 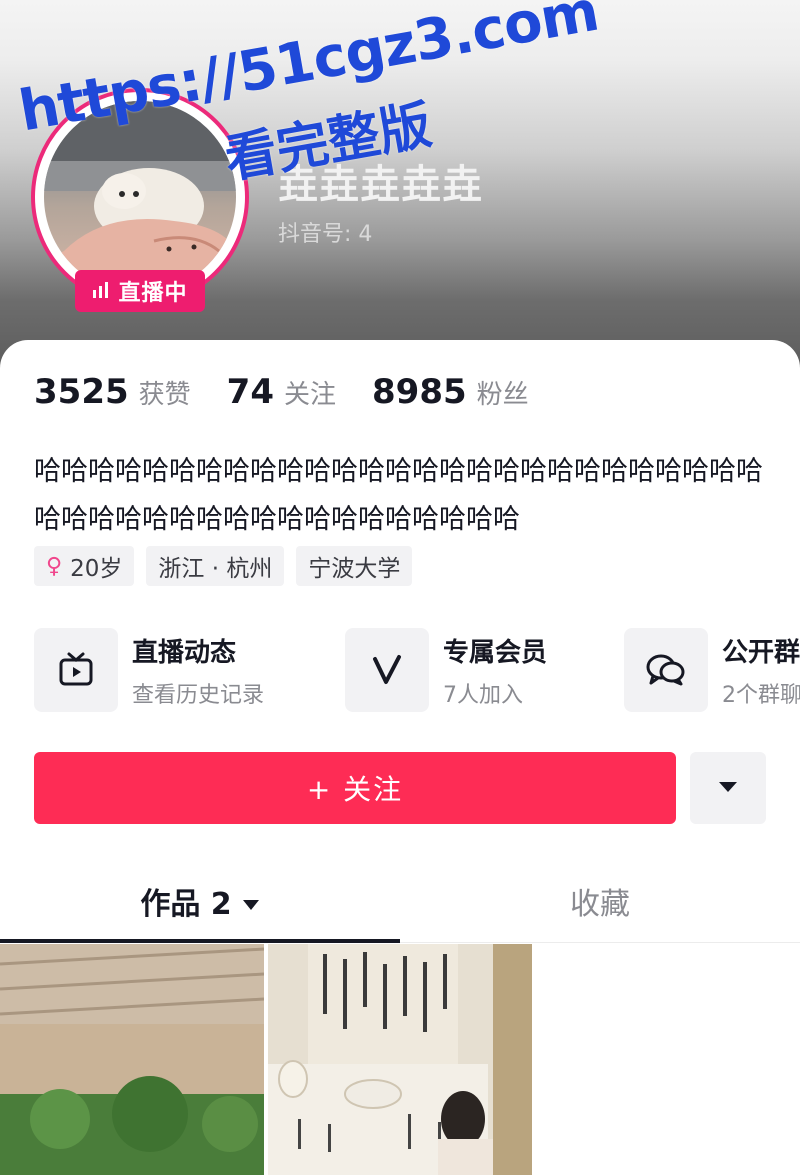 What do you see at coordinates (76, 670) in the screenshot?
I see `live-tv-icon` at bounding box center [76, 670].